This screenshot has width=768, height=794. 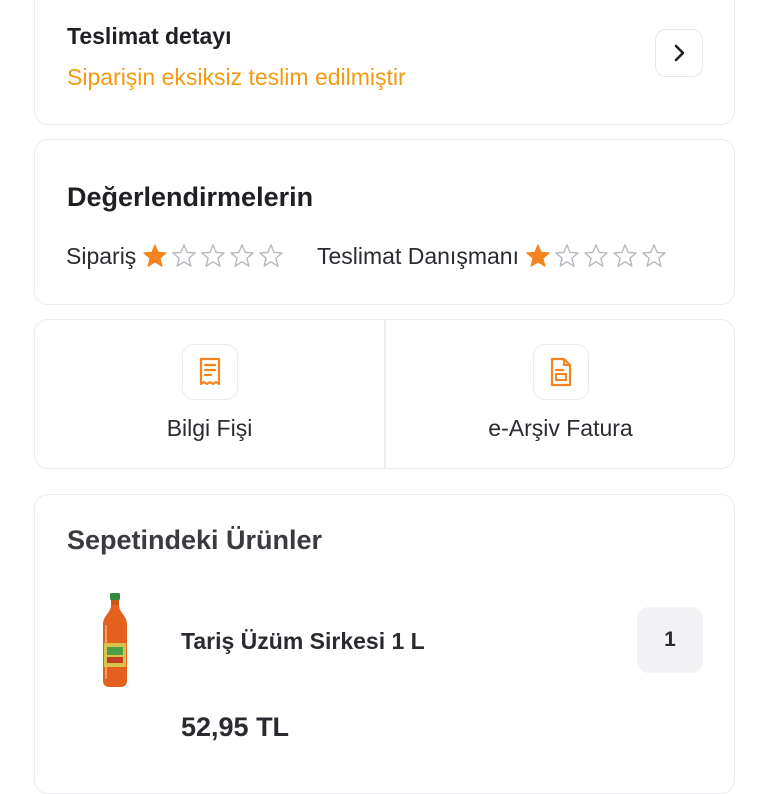 I want to click on receipt-icon-box, so click(x=209, y=372).